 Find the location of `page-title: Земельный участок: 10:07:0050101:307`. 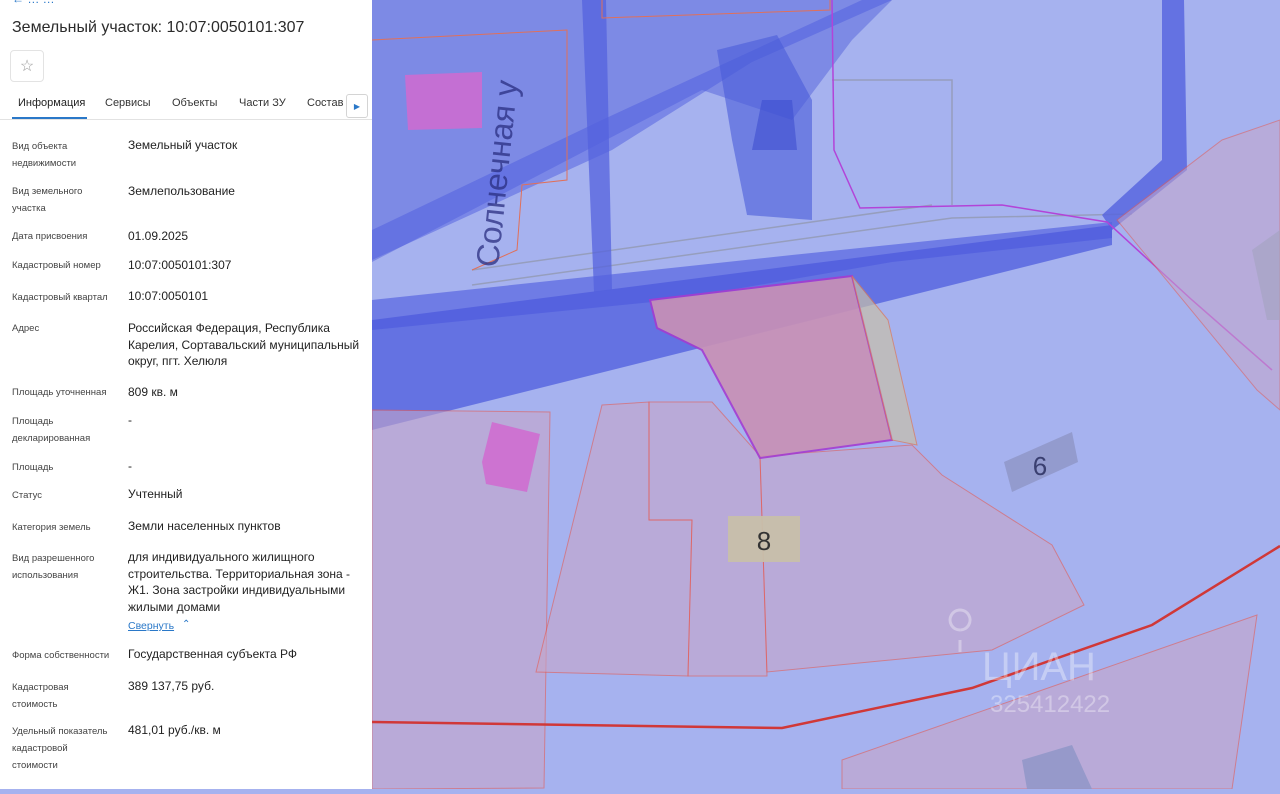

page-title: Земельный участок: 10:07:0050101:307 is located at coordinates (158, 27).